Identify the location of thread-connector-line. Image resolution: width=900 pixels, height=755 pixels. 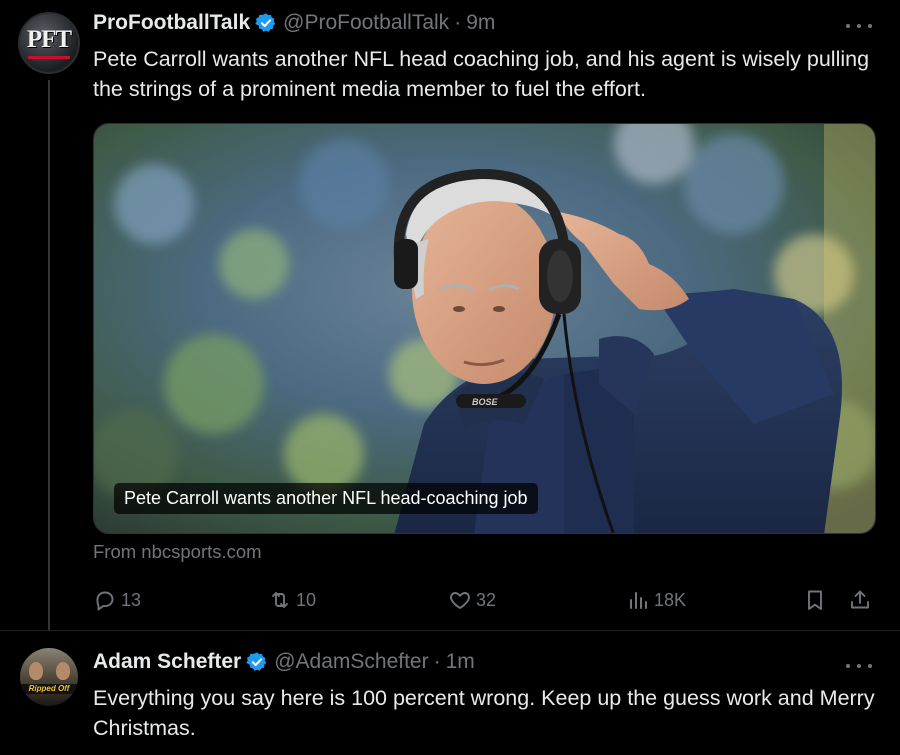
(49, 355).